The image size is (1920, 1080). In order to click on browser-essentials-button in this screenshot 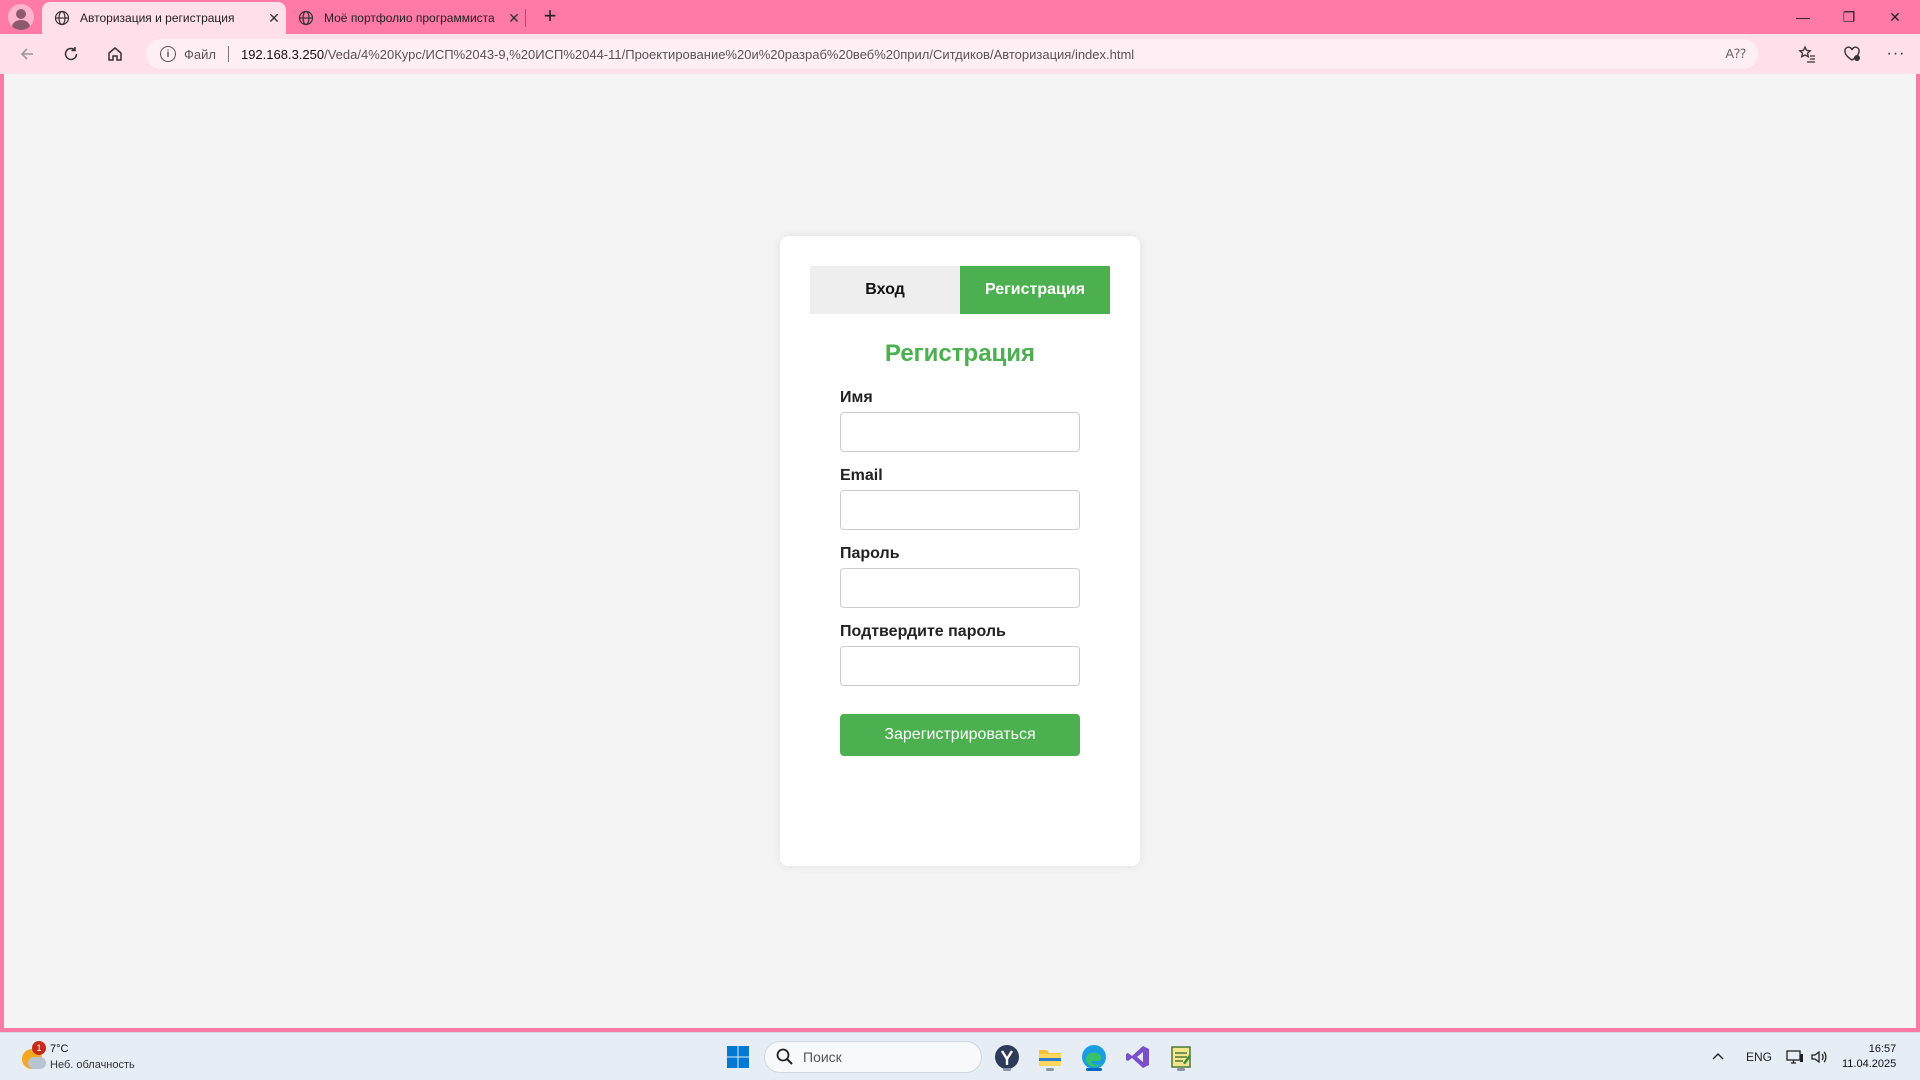, I will do `click(1852, 54)`.